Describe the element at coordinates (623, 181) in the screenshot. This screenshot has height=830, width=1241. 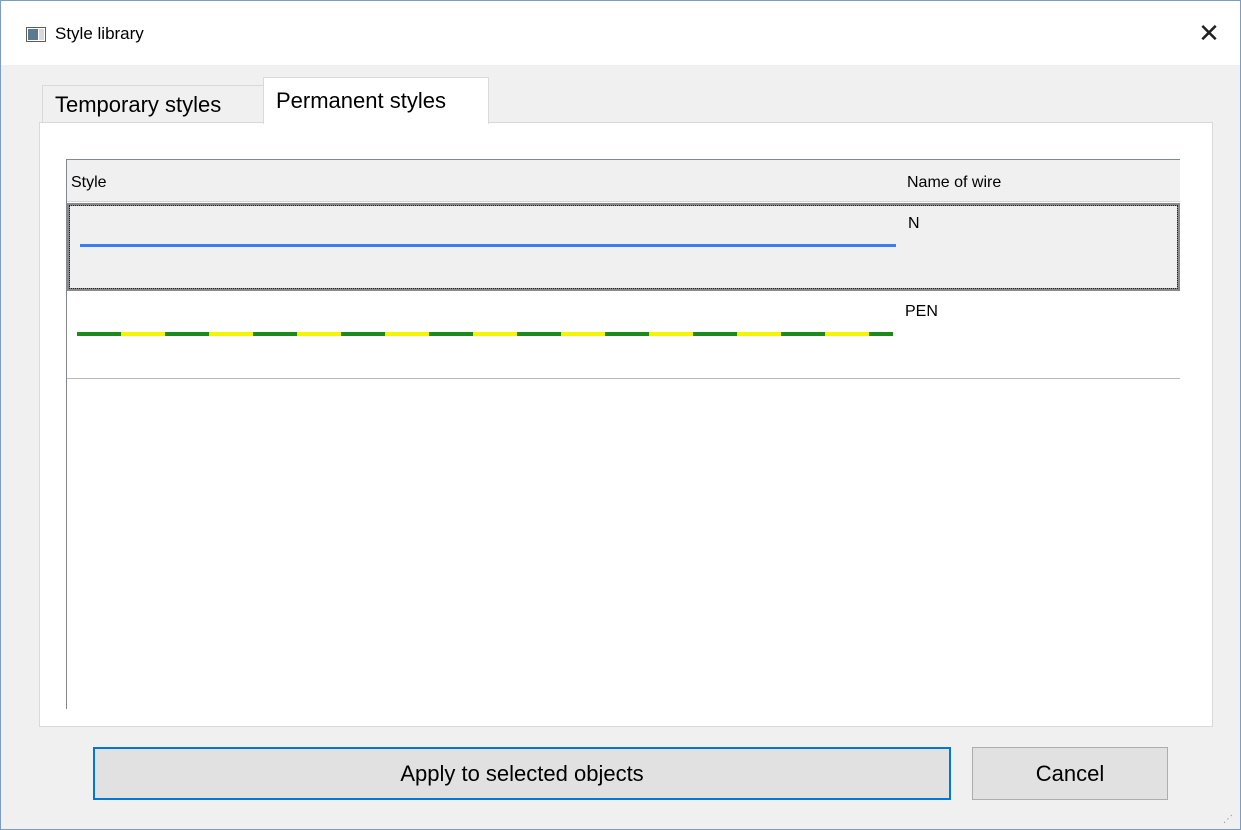
I see `list-header: Style Name of wire` at that location.